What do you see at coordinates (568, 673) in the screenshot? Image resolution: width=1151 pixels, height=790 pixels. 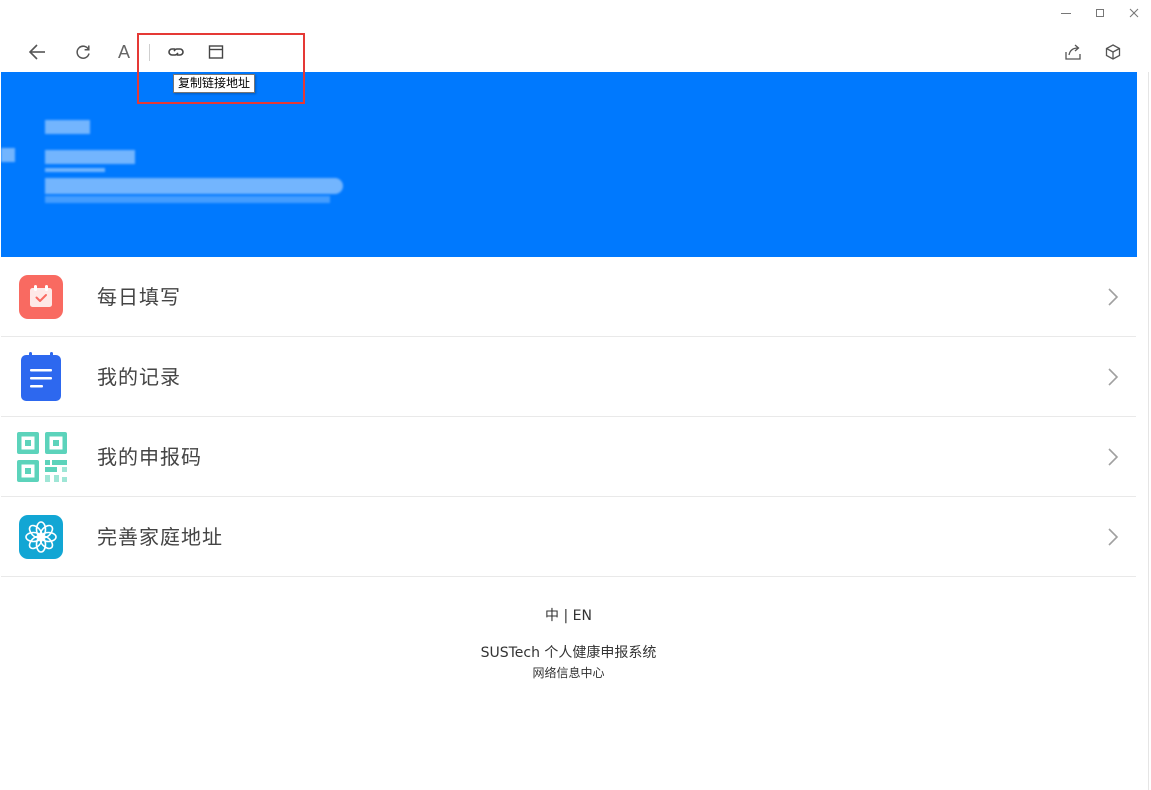 I see `organization-name: 网络信息中心` at bounding box center [568, 673].